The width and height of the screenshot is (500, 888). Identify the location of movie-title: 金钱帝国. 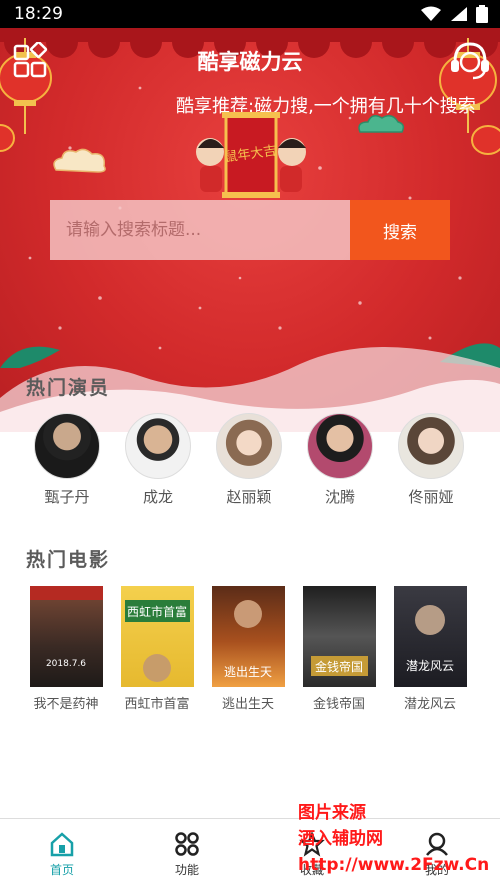
(338, 704).